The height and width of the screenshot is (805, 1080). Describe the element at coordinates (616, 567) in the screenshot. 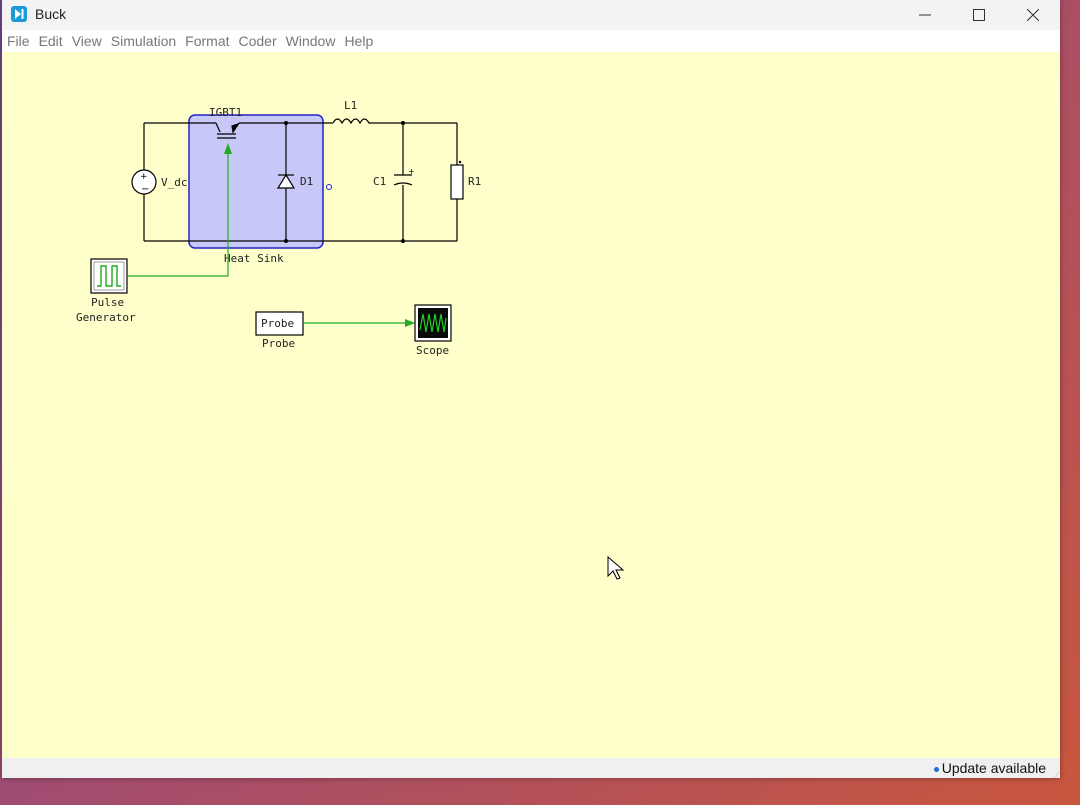

I see `mouse-cursor-icon` at that location.